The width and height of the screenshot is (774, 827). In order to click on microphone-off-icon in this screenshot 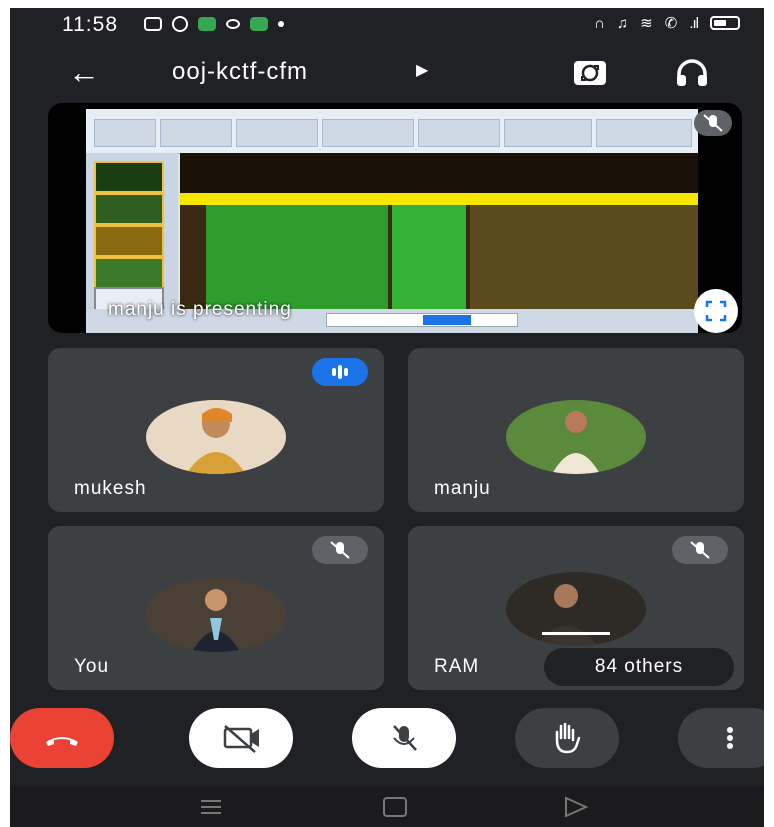, I will do `click(405, 738)`.